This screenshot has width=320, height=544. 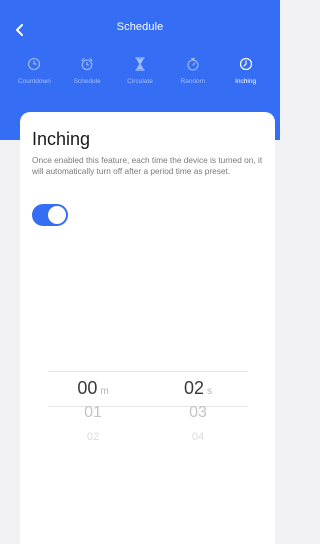 I want to click on inching-toggle, so click(x=50, y=215).